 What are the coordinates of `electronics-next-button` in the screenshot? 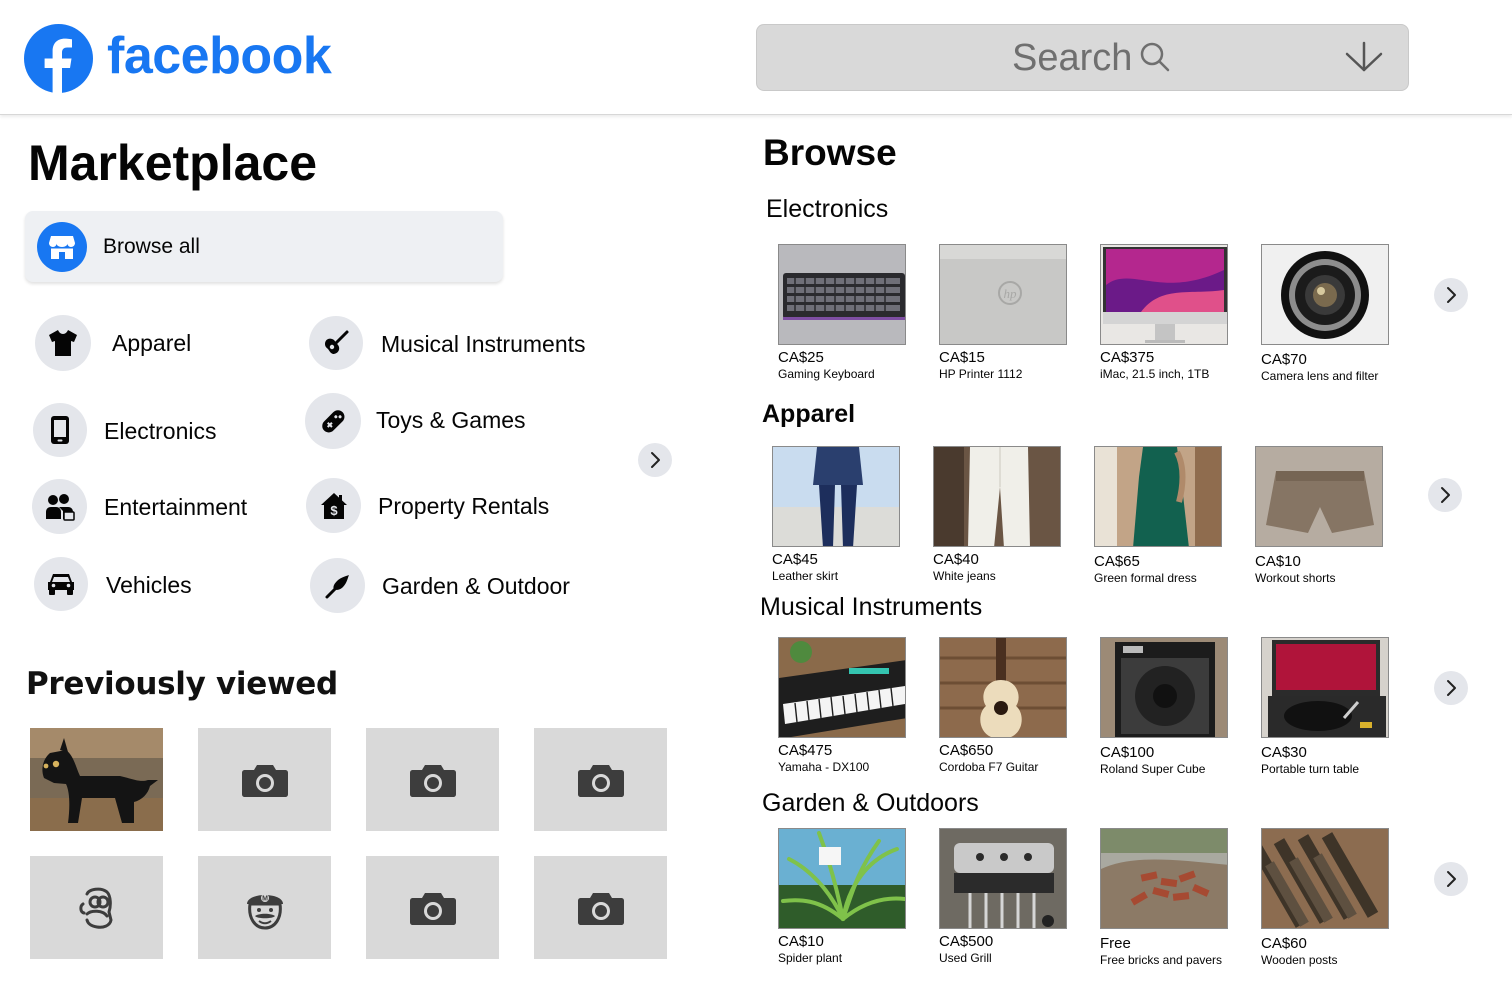 It's located at (1451, 295).